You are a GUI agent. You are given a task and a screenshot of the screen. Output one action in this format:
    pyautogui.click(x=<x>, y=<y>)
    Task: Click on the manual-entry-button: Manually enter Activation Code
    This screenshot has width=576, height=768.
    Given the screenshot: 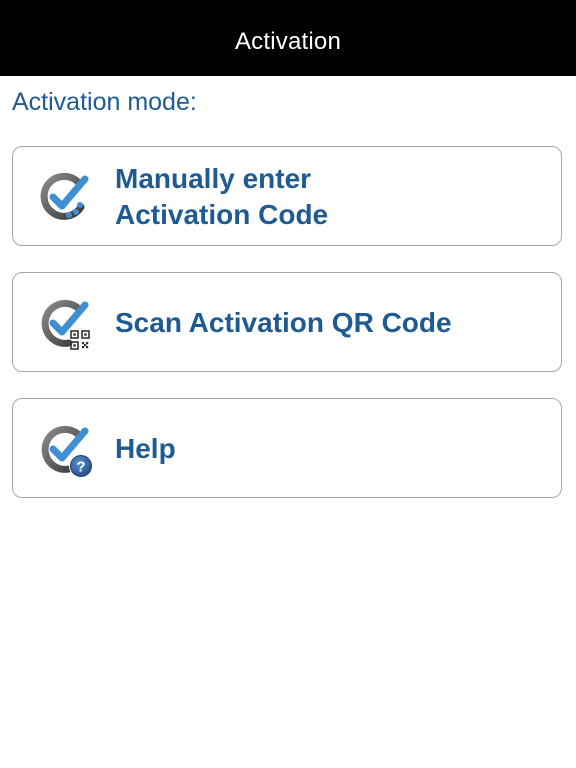 What is the action you would take?
    pyautogui.click(x=287, y=196)
    